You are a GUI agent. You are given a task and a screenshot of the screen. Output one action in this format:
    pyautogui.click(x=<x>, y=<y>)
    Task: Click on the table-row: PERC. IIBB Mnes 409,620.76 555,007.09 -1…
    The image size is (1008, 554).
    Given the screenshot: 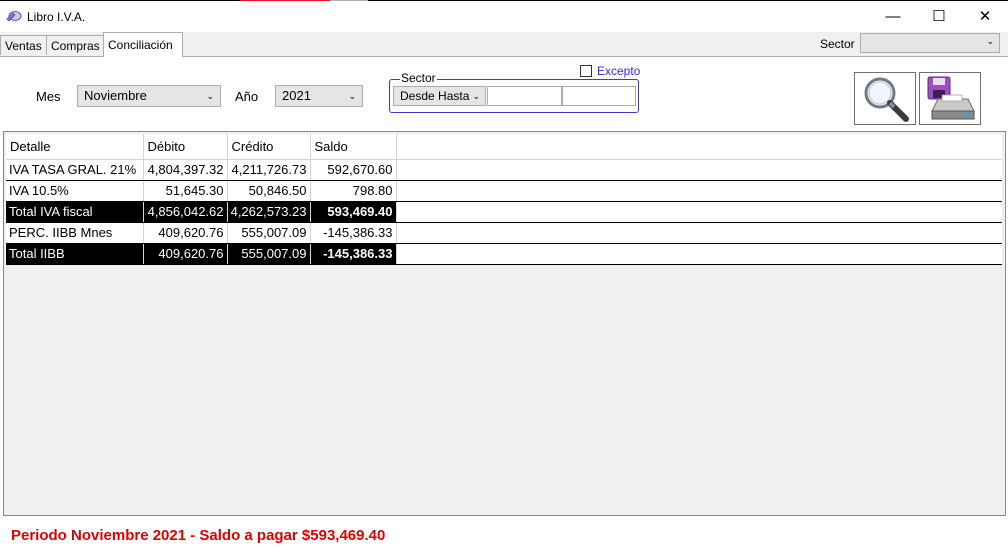 What is the action you would take?
    pyautogui.click(x=504, y=233)
    